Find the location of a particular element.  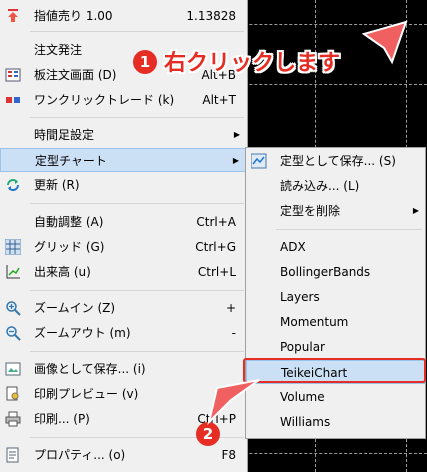

submenu-item-template: BollingerBands is located at coordinates (335, 272).